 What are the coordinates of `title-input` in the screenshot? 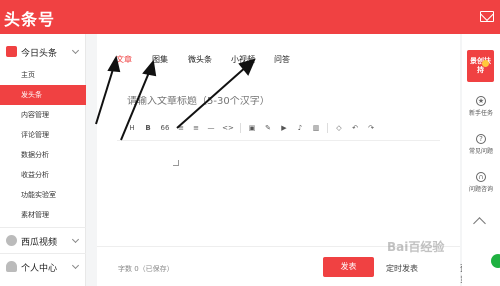 It's located at (252, 101).